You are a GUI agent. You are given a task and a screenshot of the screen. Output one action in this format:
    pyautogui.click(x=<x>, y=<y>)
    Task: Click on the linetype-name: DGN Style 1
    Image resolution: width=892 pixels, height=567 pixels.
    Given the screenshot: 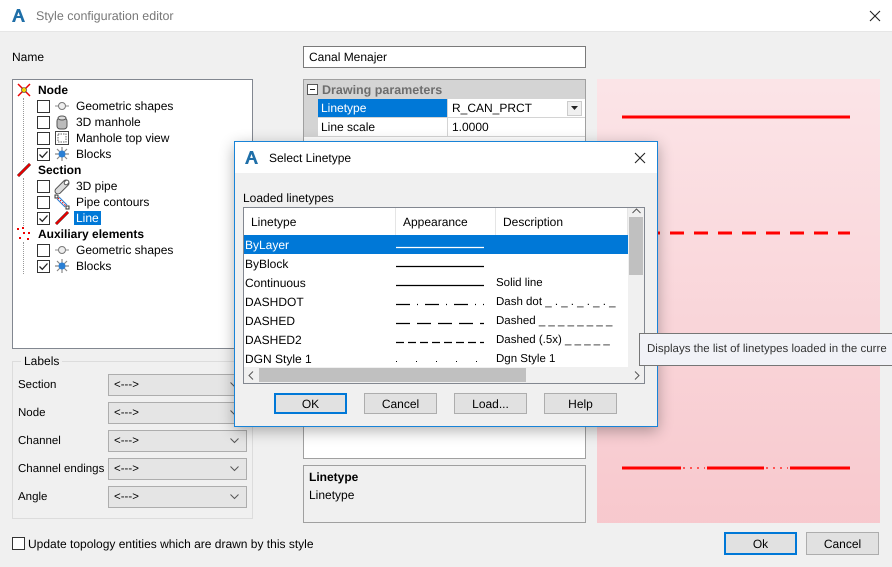 What is the action you would take?
    pyautogui.click(x=278, y=359)
    